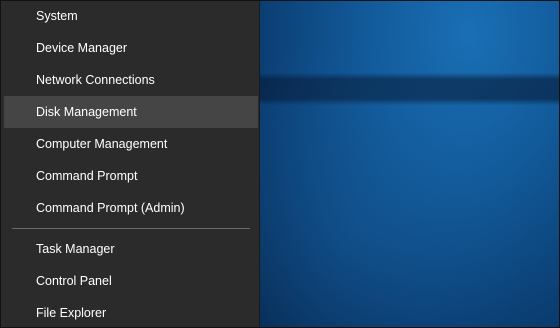 This screenshot has height=328, width=560. Describe the element at coordinates (131, 228) in the screenshot. I see `menu-separator` at that location.